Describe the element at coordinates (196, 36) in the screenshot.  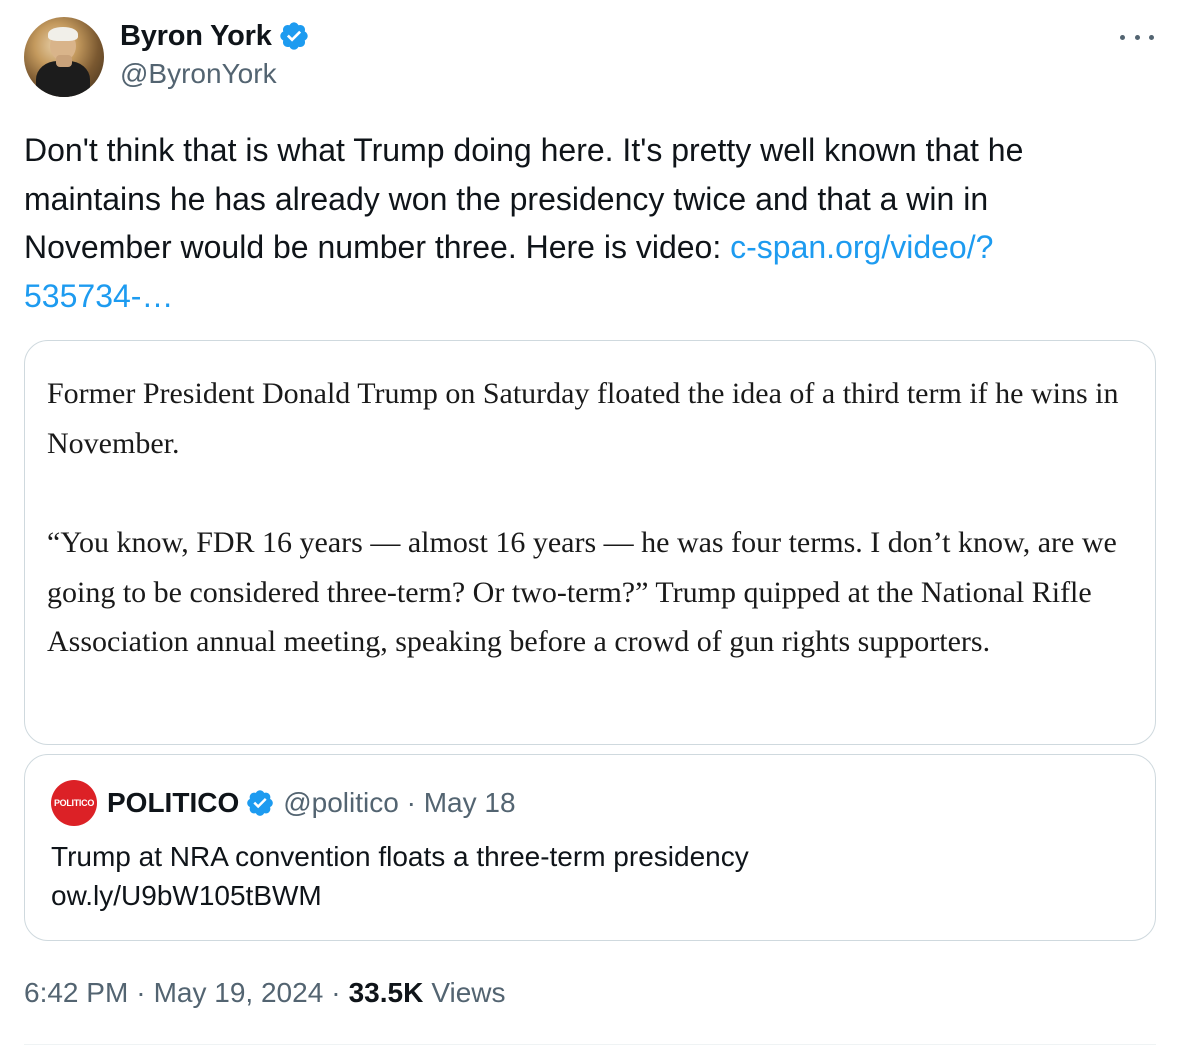
I see `author-display-name: Byron York` at that location.